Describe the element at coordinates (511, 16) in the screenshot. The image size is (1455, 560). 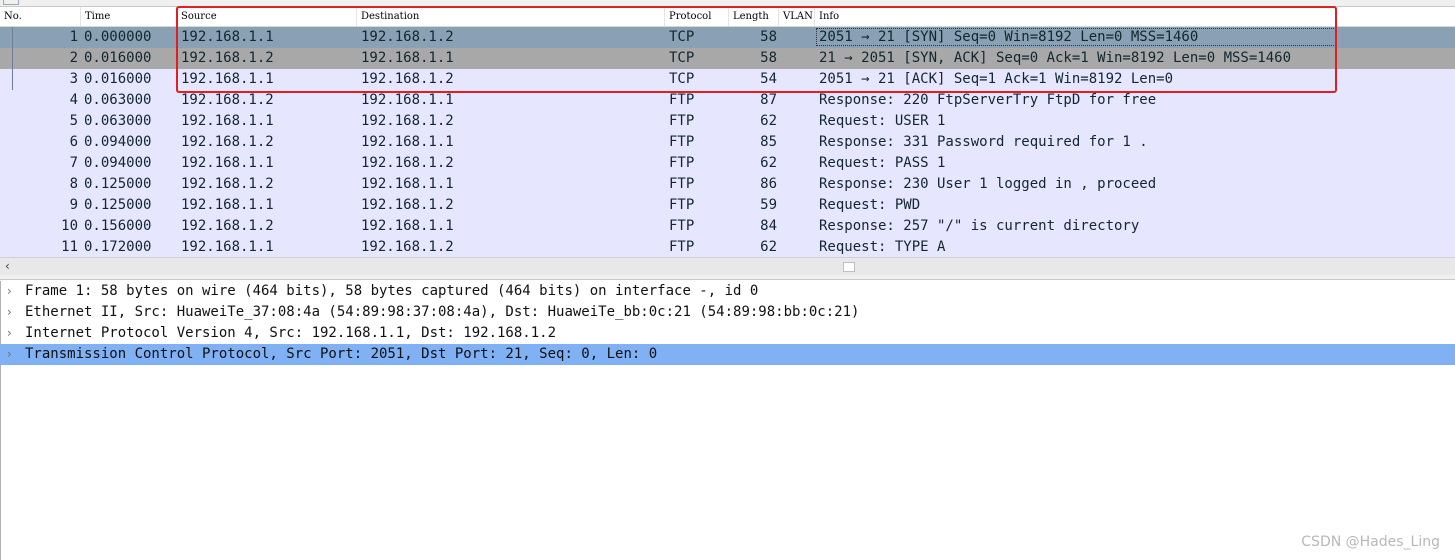
I see `column-header-destination: Destination` at that location.